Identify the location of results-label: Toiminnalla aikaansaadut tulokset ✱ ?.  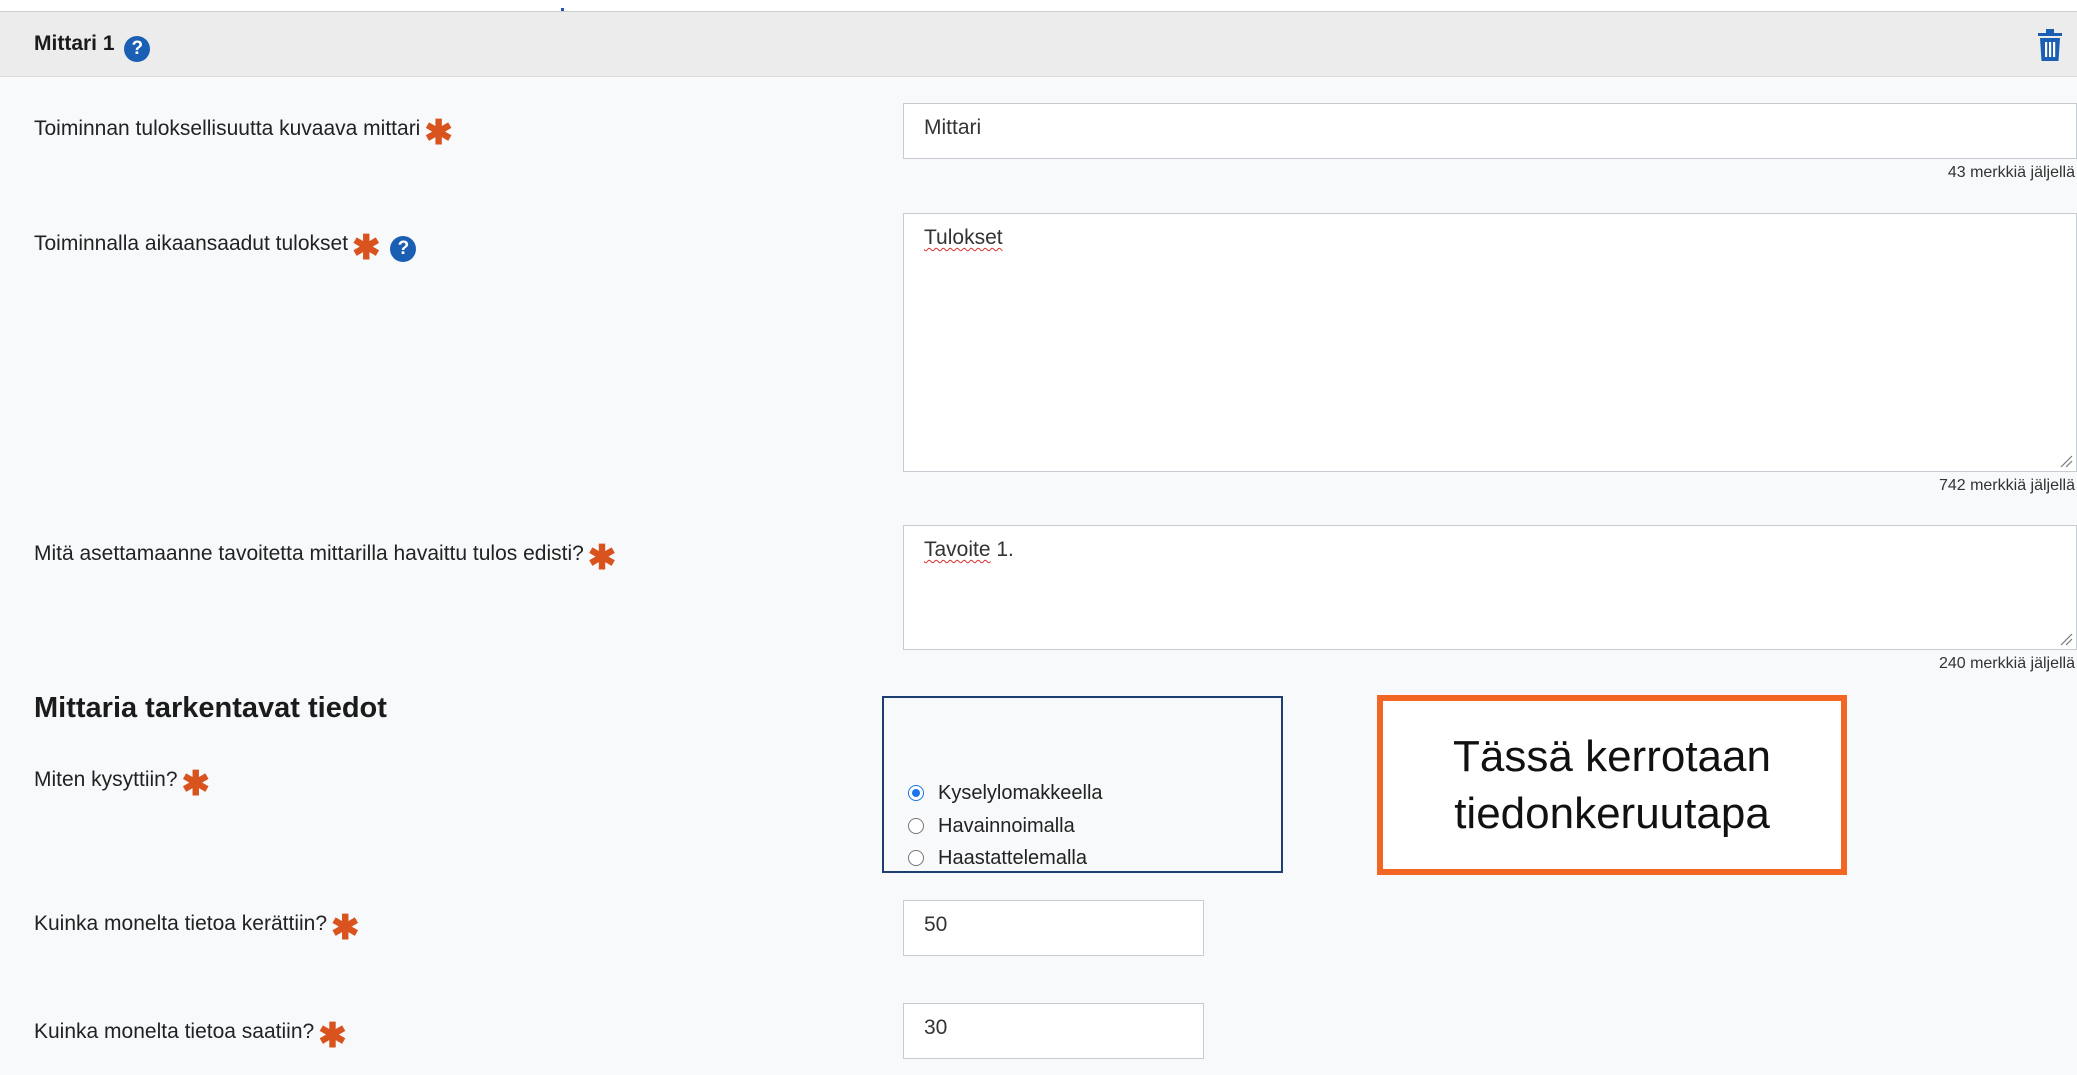
(225, 248).